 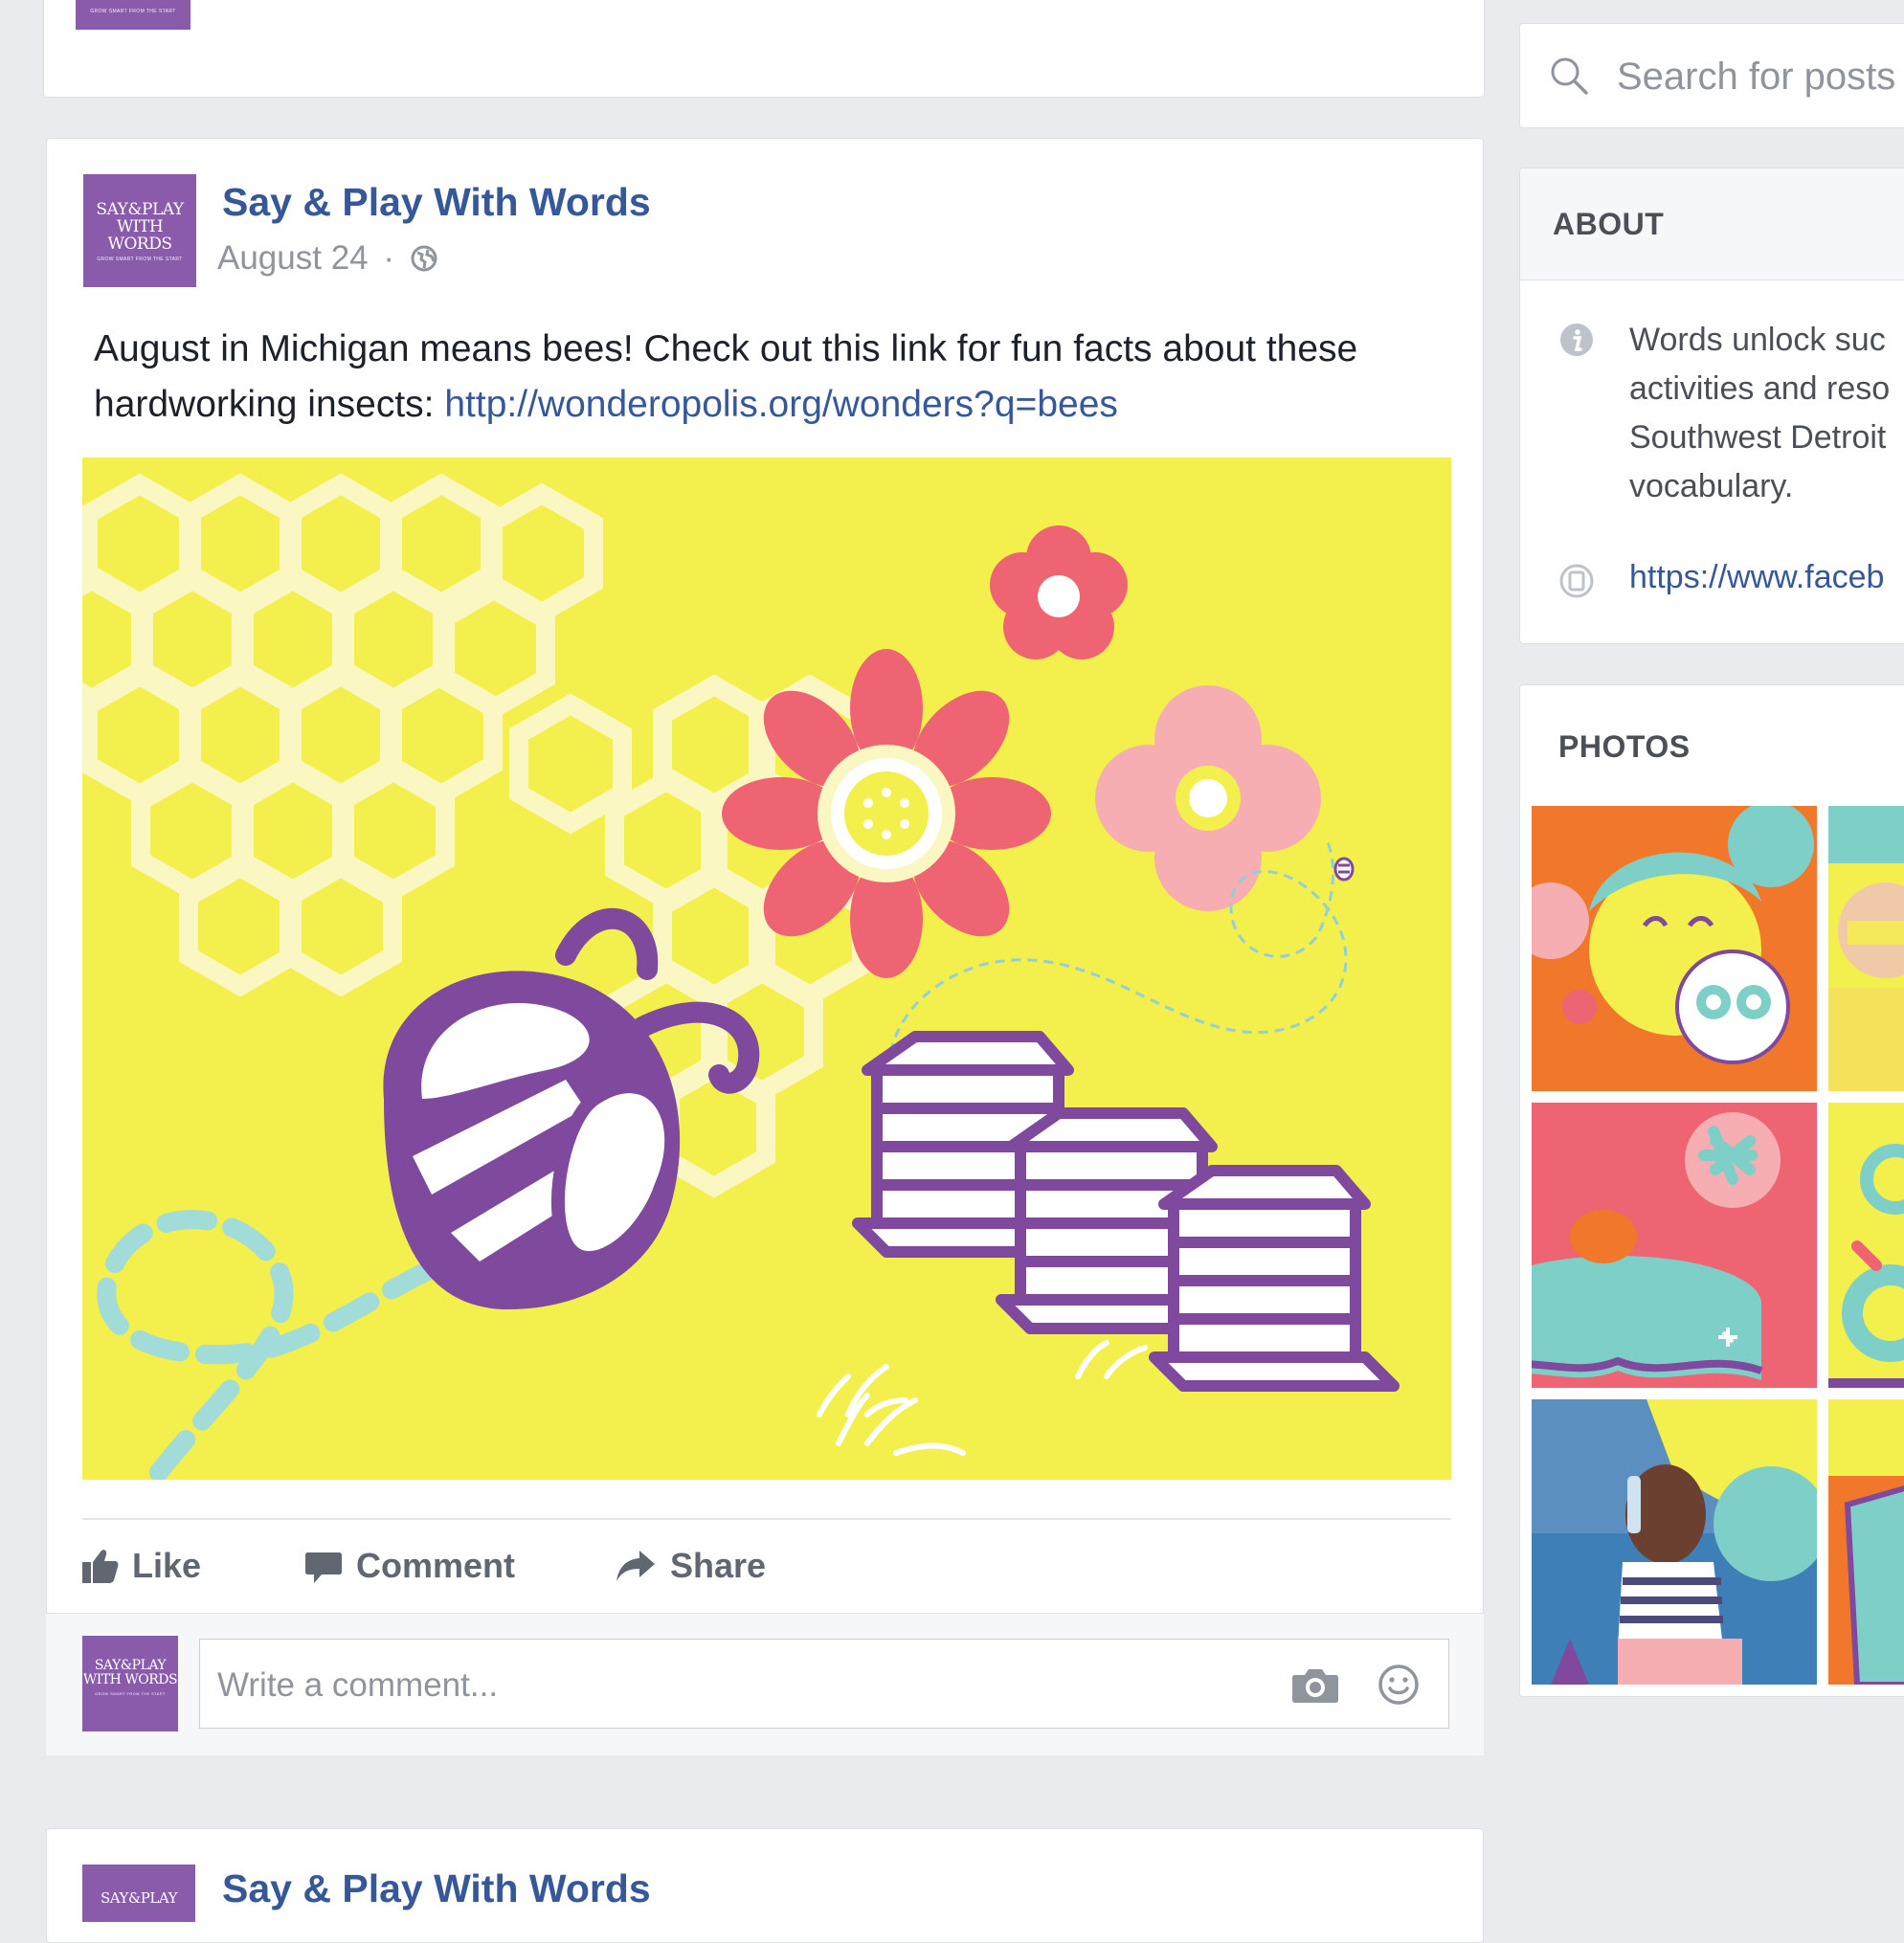 I want to click on about-line: Southwest Detroit, so click(x=1758, y=437).